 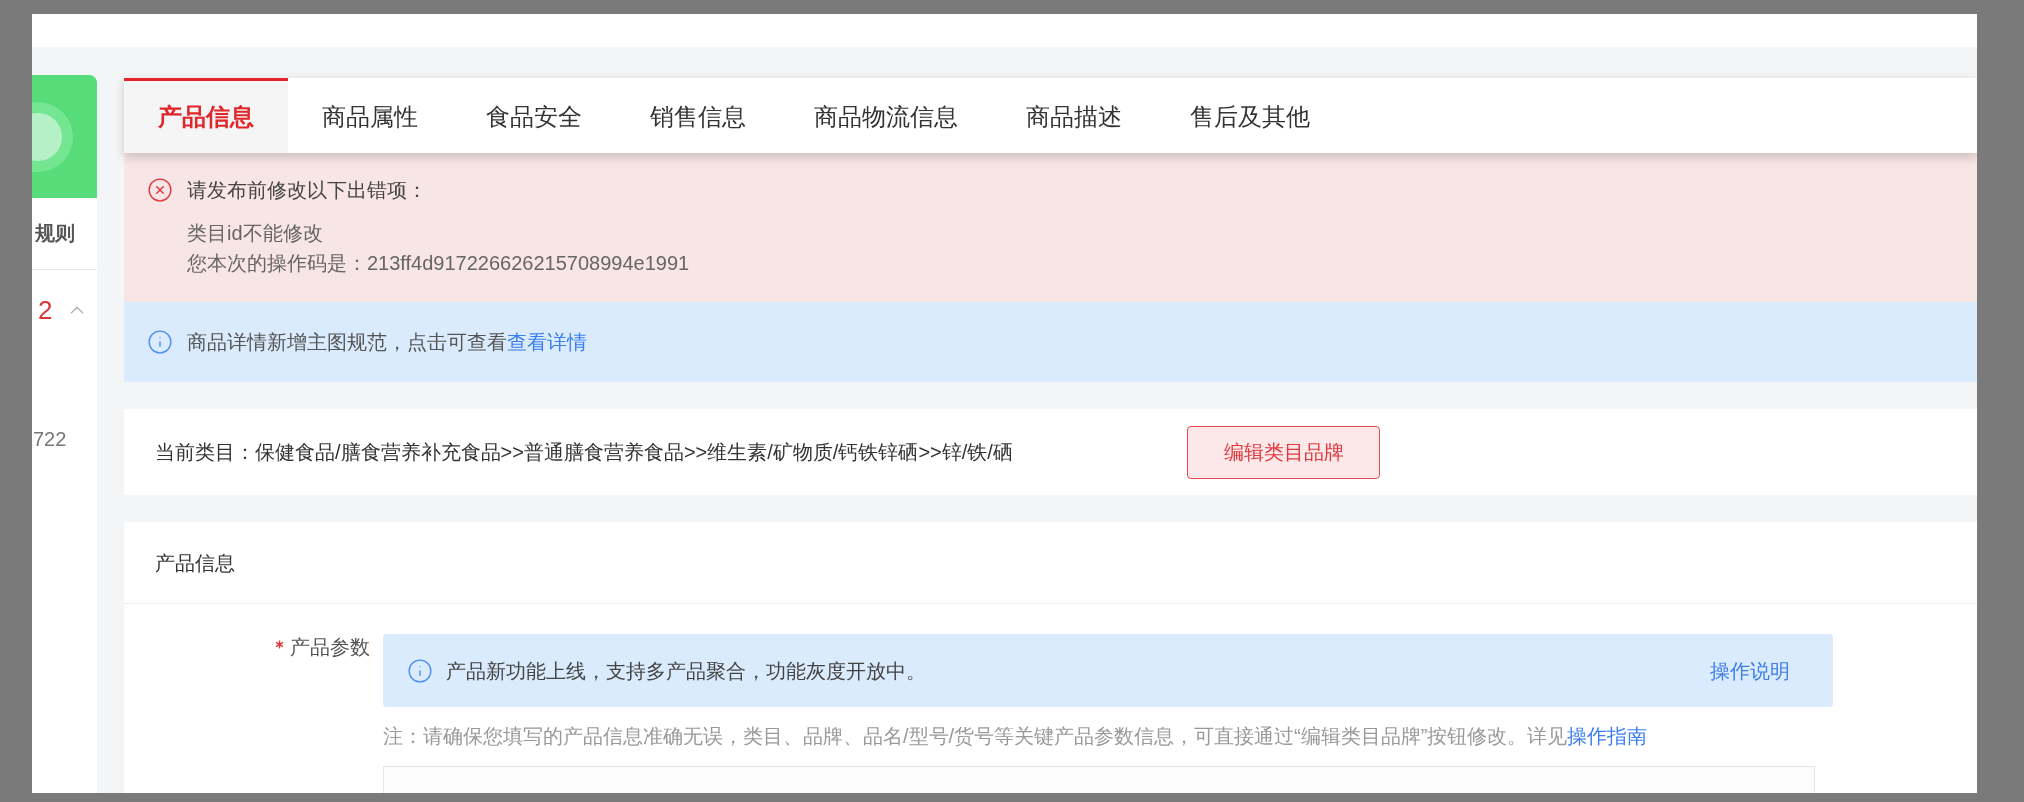 I want to click on edit-category-button: 编辑类目品牌, so click(x=1283, y=452).